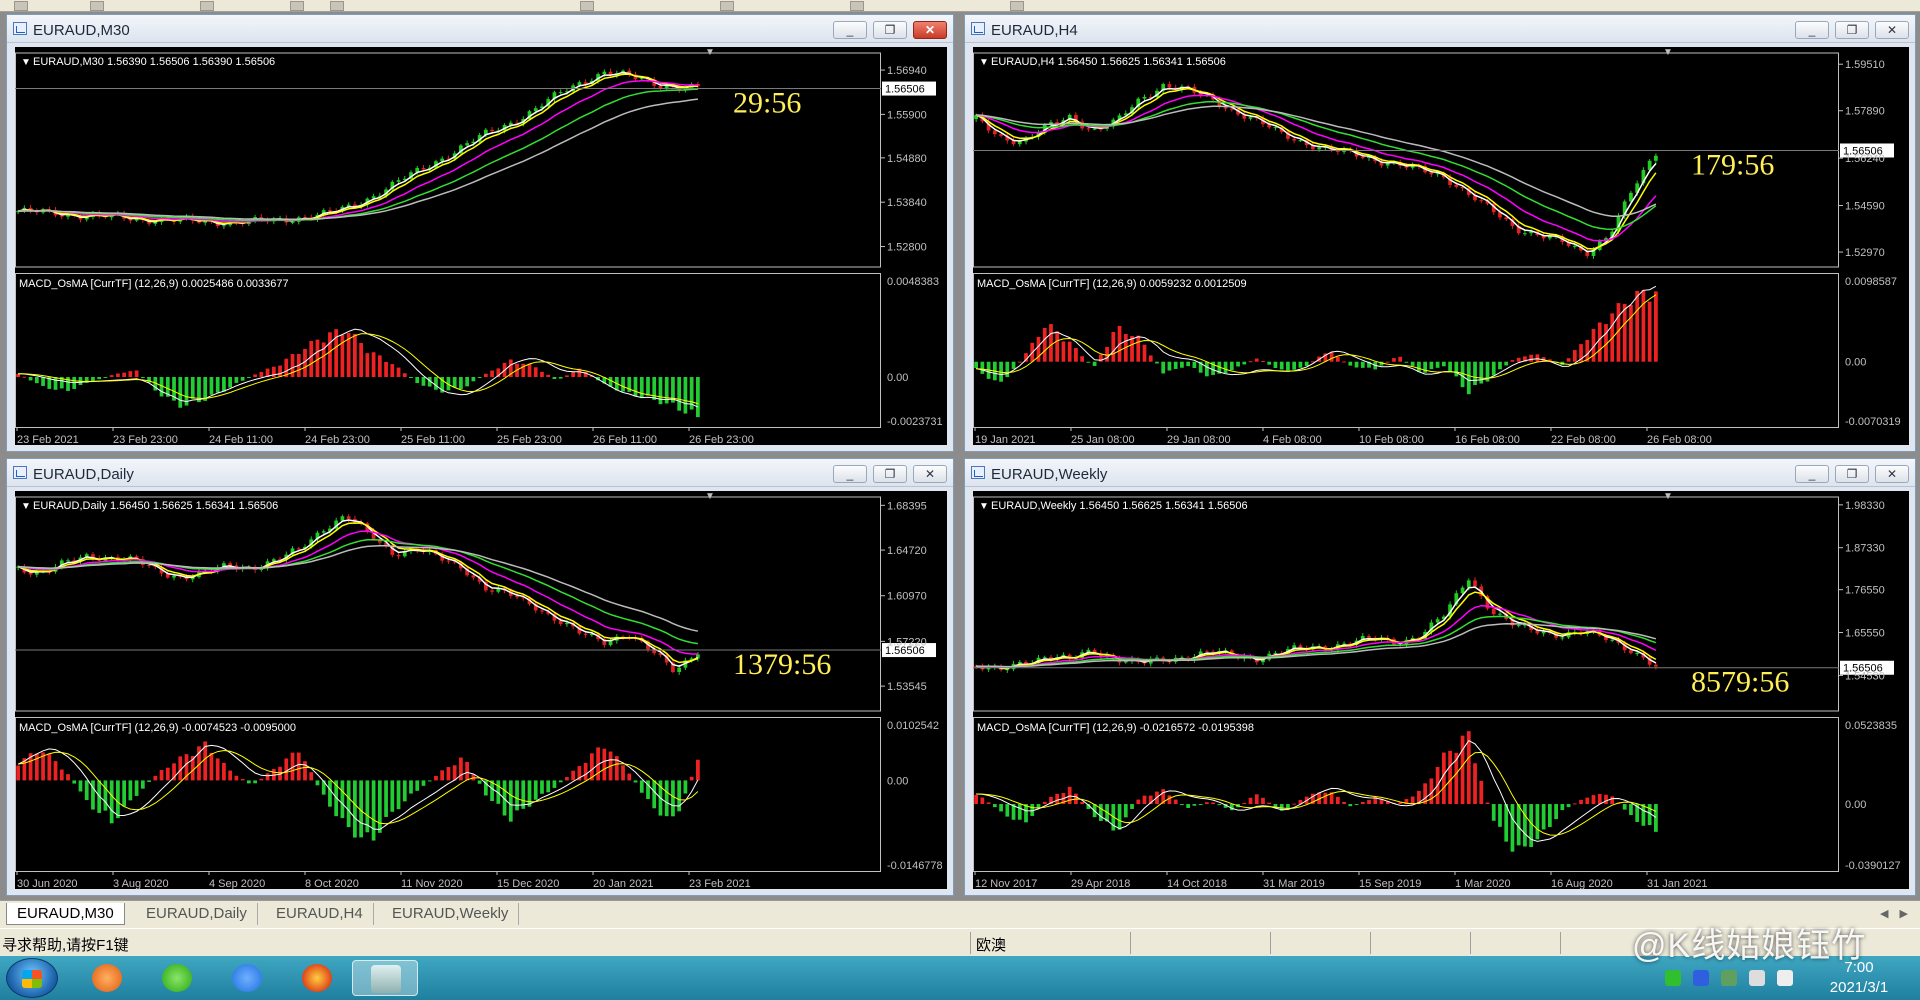 The image size is (1920, 1000). I want to click on tab-euraud-m30: EURAUD,M30, so click(65, 914).